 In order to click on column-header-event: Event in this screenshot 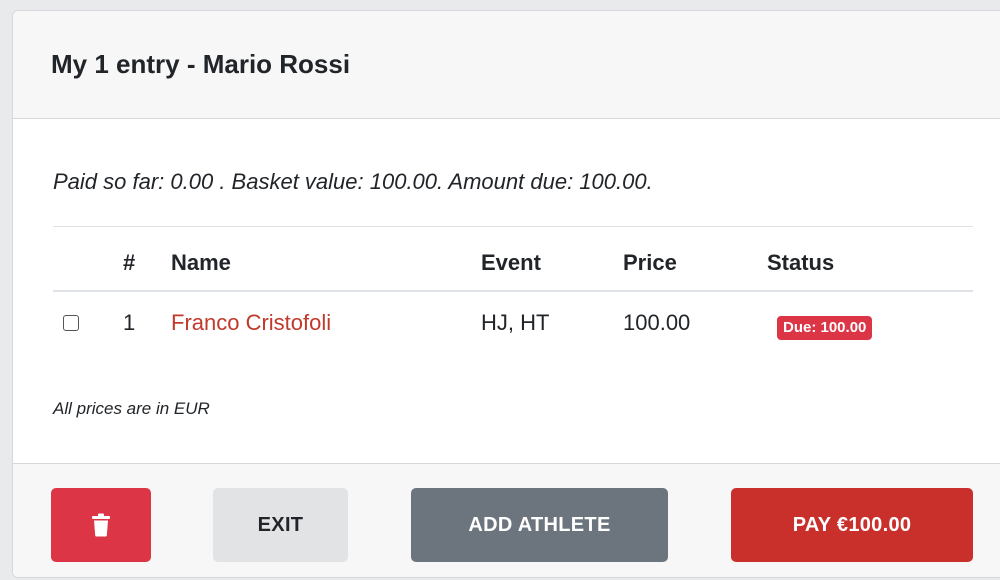, I will do `click(511, 262)`.